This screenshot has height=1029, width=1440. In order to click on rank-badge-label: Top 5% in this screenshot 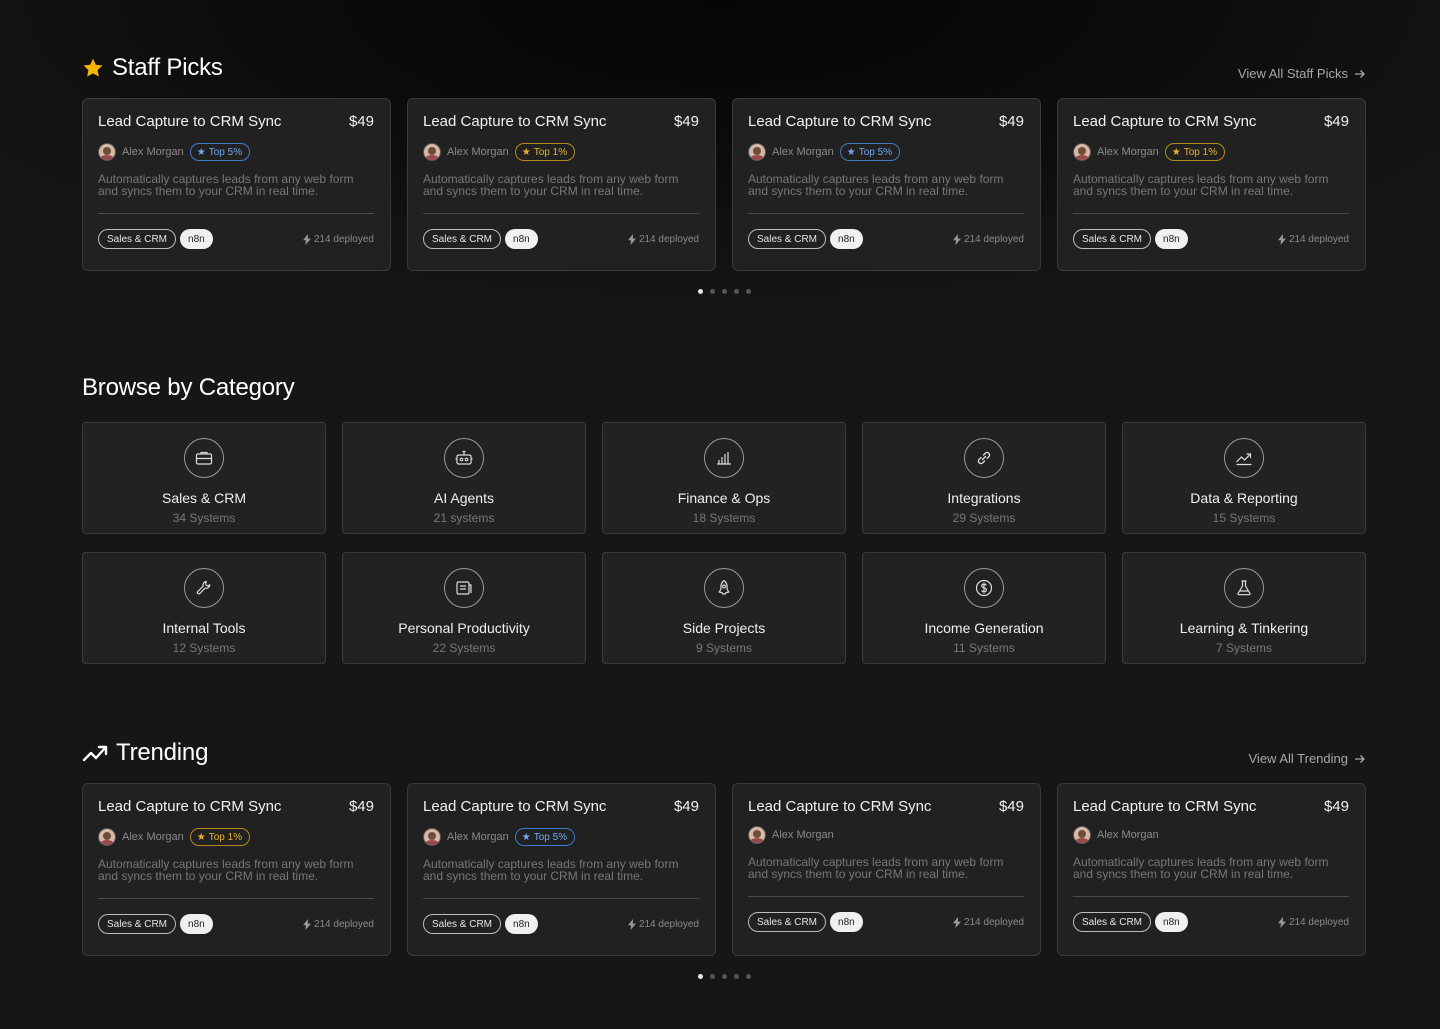, I will do `click(875, 152)`.